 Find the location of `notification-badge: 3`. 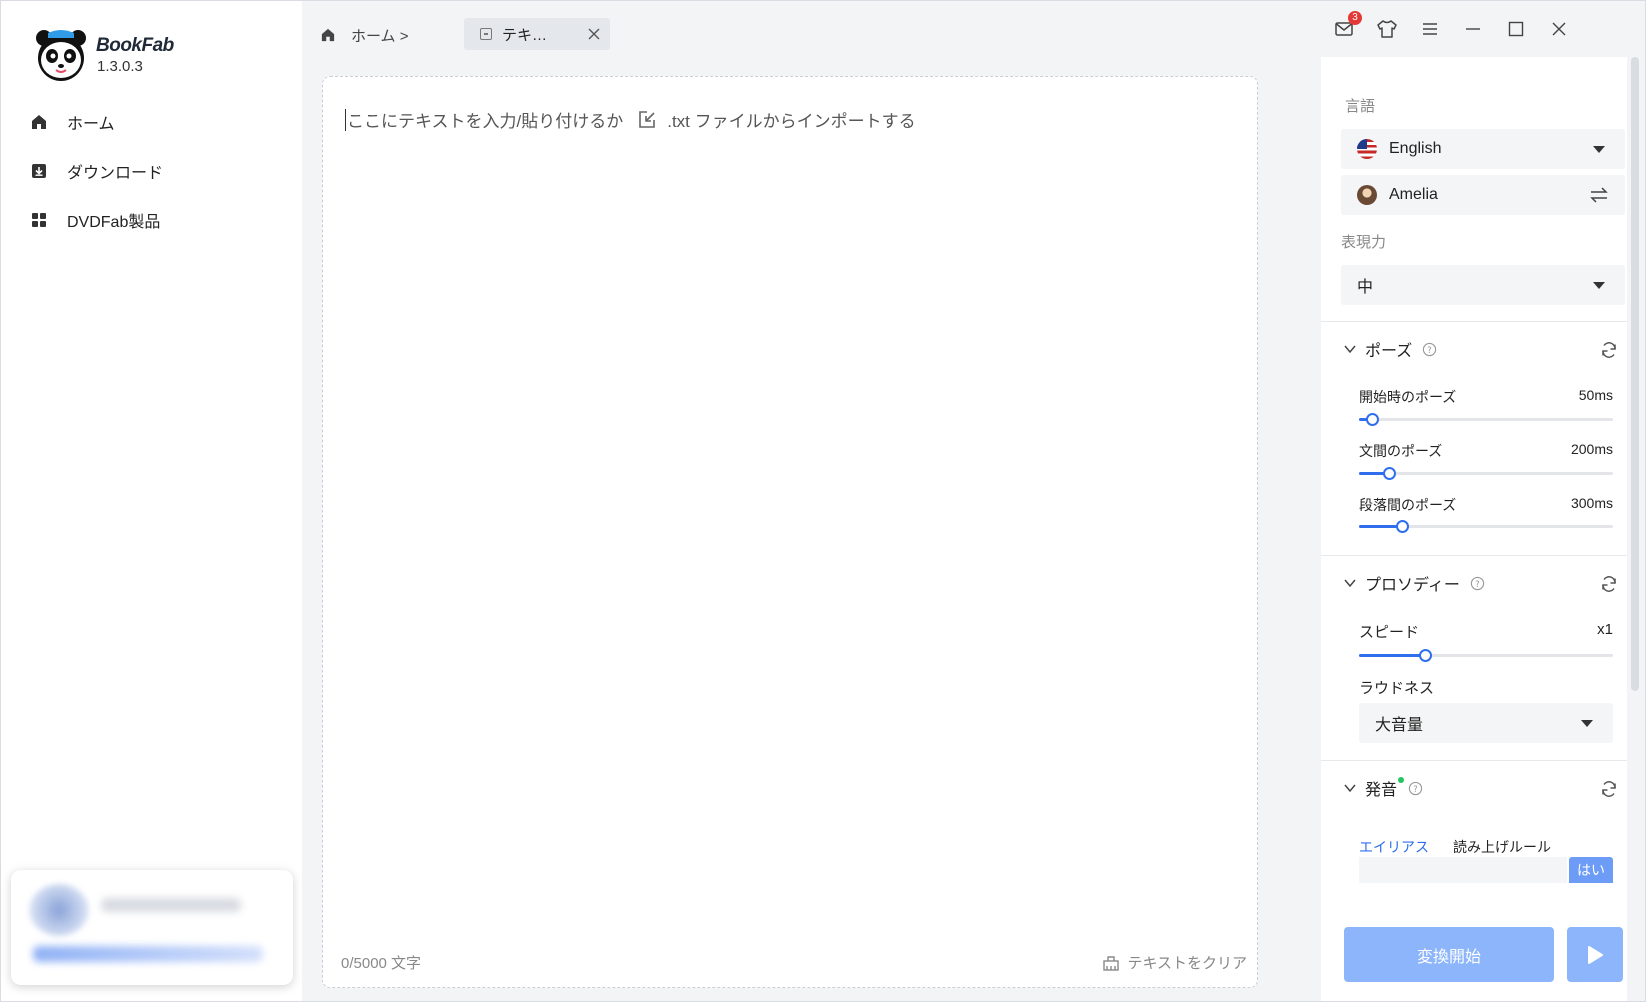

notification-badge: 3 is located at coordinates (1355, 18).